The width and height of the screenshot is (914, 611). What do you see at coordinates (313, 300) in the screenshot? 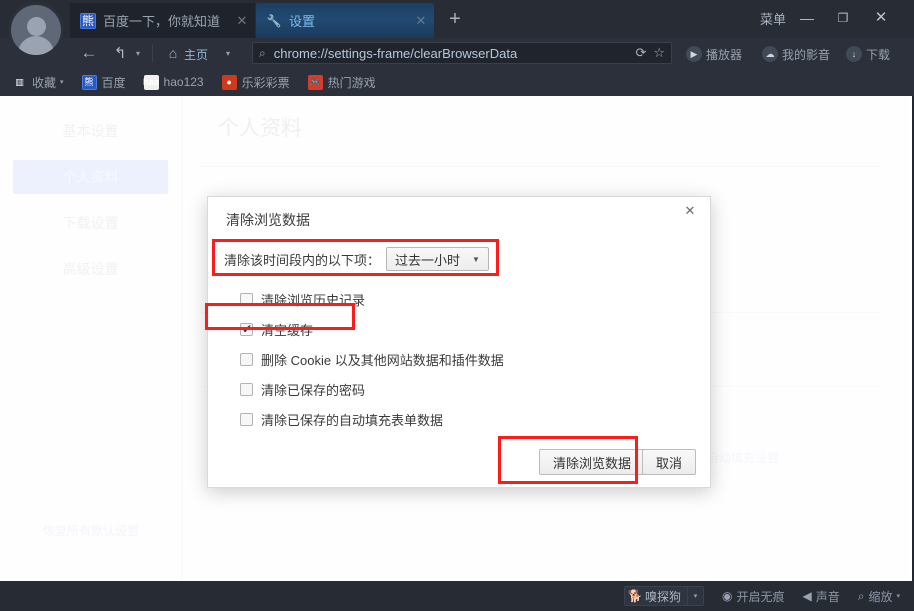
I see `checkbox-label: 清除浏览历史记录` at bounding box center [313, 300].